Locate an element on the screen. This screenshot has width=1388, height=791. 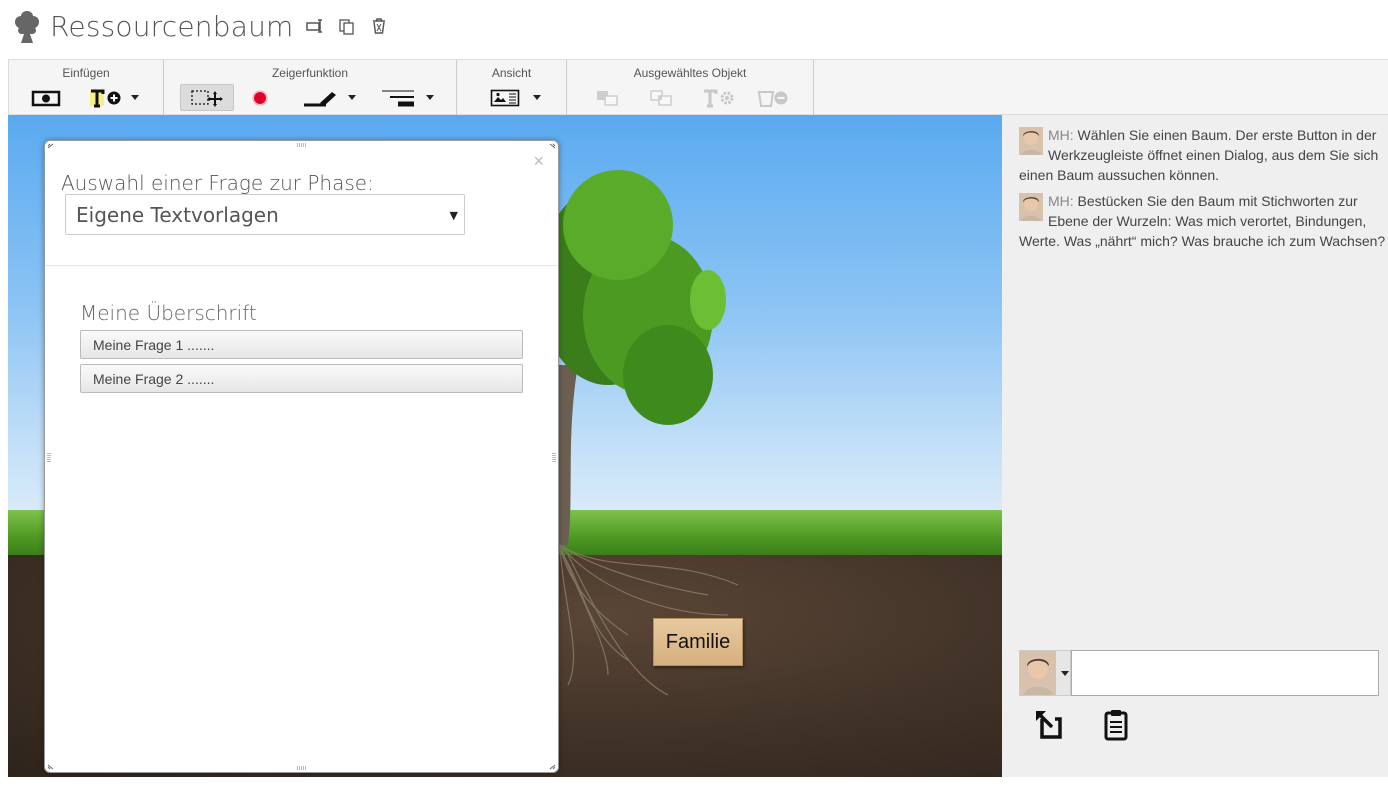
record-button is located at coordinates (260, 97).